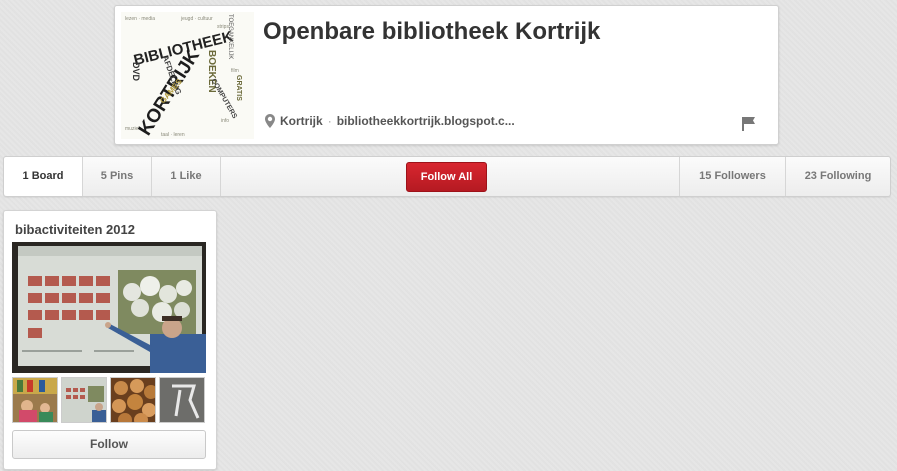 This screenshot has height=471, width=897. I want to click on avatar-word-gratis: GRATIS, so click(238, 88).